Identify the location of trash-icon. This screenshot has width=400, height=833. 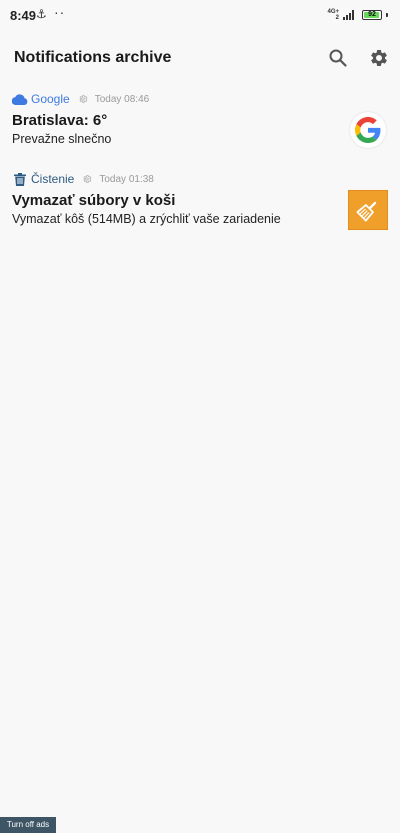
(20, 179).